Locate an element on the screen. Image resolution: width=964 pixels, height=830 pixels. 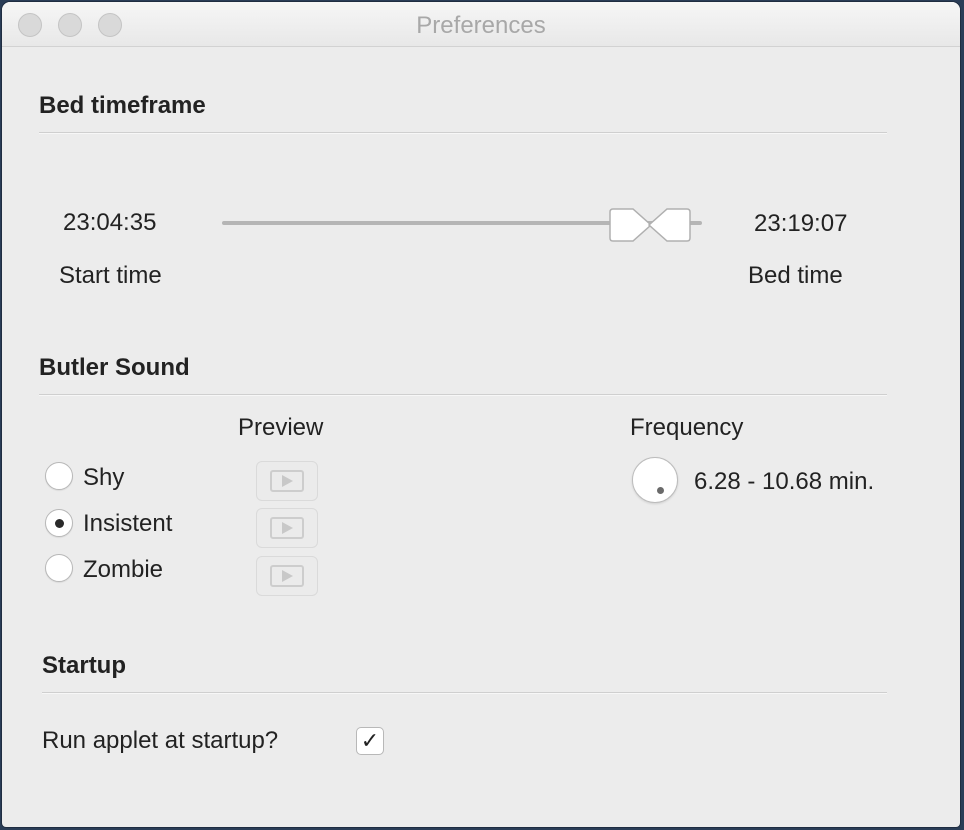
butler-sound-separator is located at coordinates (463, 395).